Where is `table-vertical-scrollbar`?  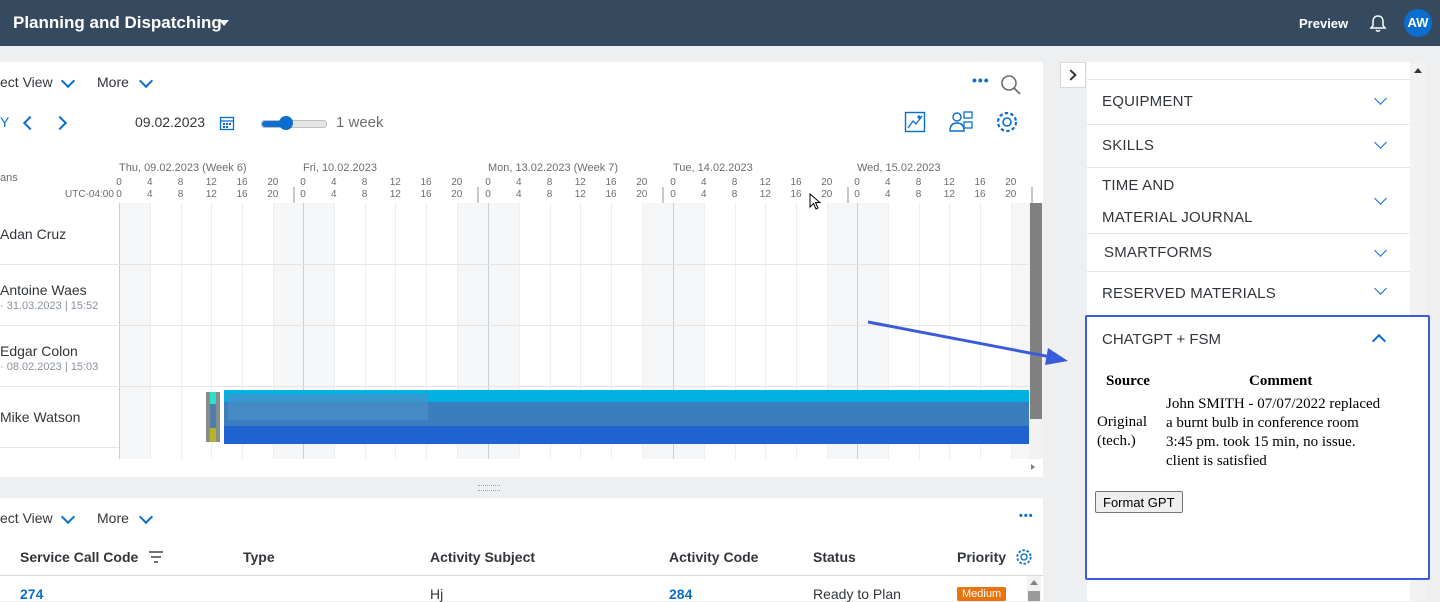
table-vertical-scrollbar is located at coordinates (1034, 588).